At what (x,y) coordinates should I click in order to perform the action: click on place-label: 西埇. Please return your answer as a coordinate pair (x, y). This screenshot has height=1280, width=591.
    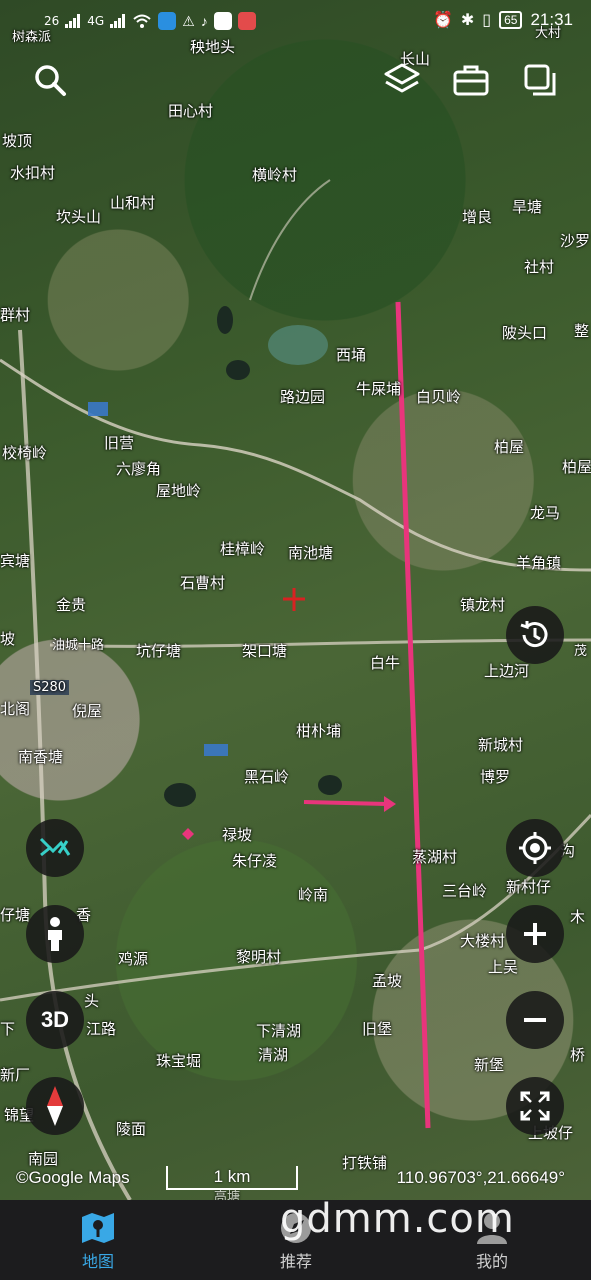
    Looking at the image, I should click on (351, 355).